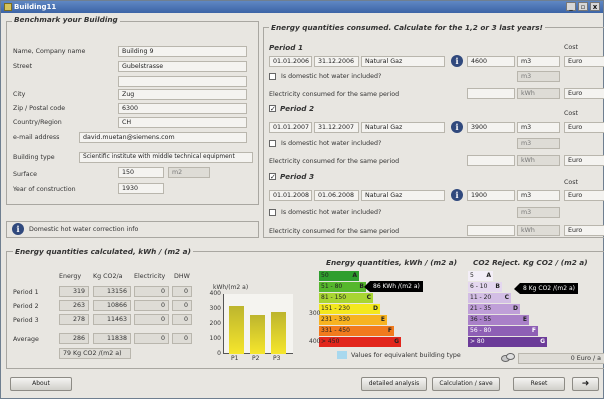 The image size is (604, 399). What do you see at coordinates (584, 195) in the screenshot?
I see `period-3-currency: Euro` at bounding box center [584, 195].